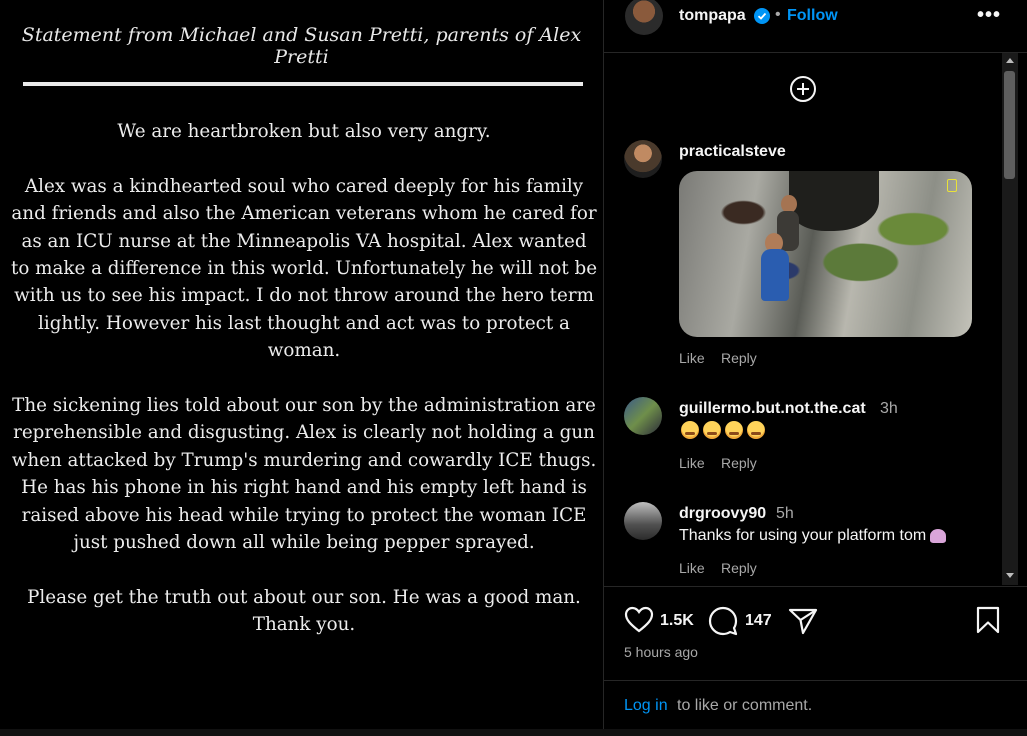 This screenshot has height=736, width=1027. Describe the element at coordinates (758, 621) in the screenshot. I see `comment-count: 147` at that location.